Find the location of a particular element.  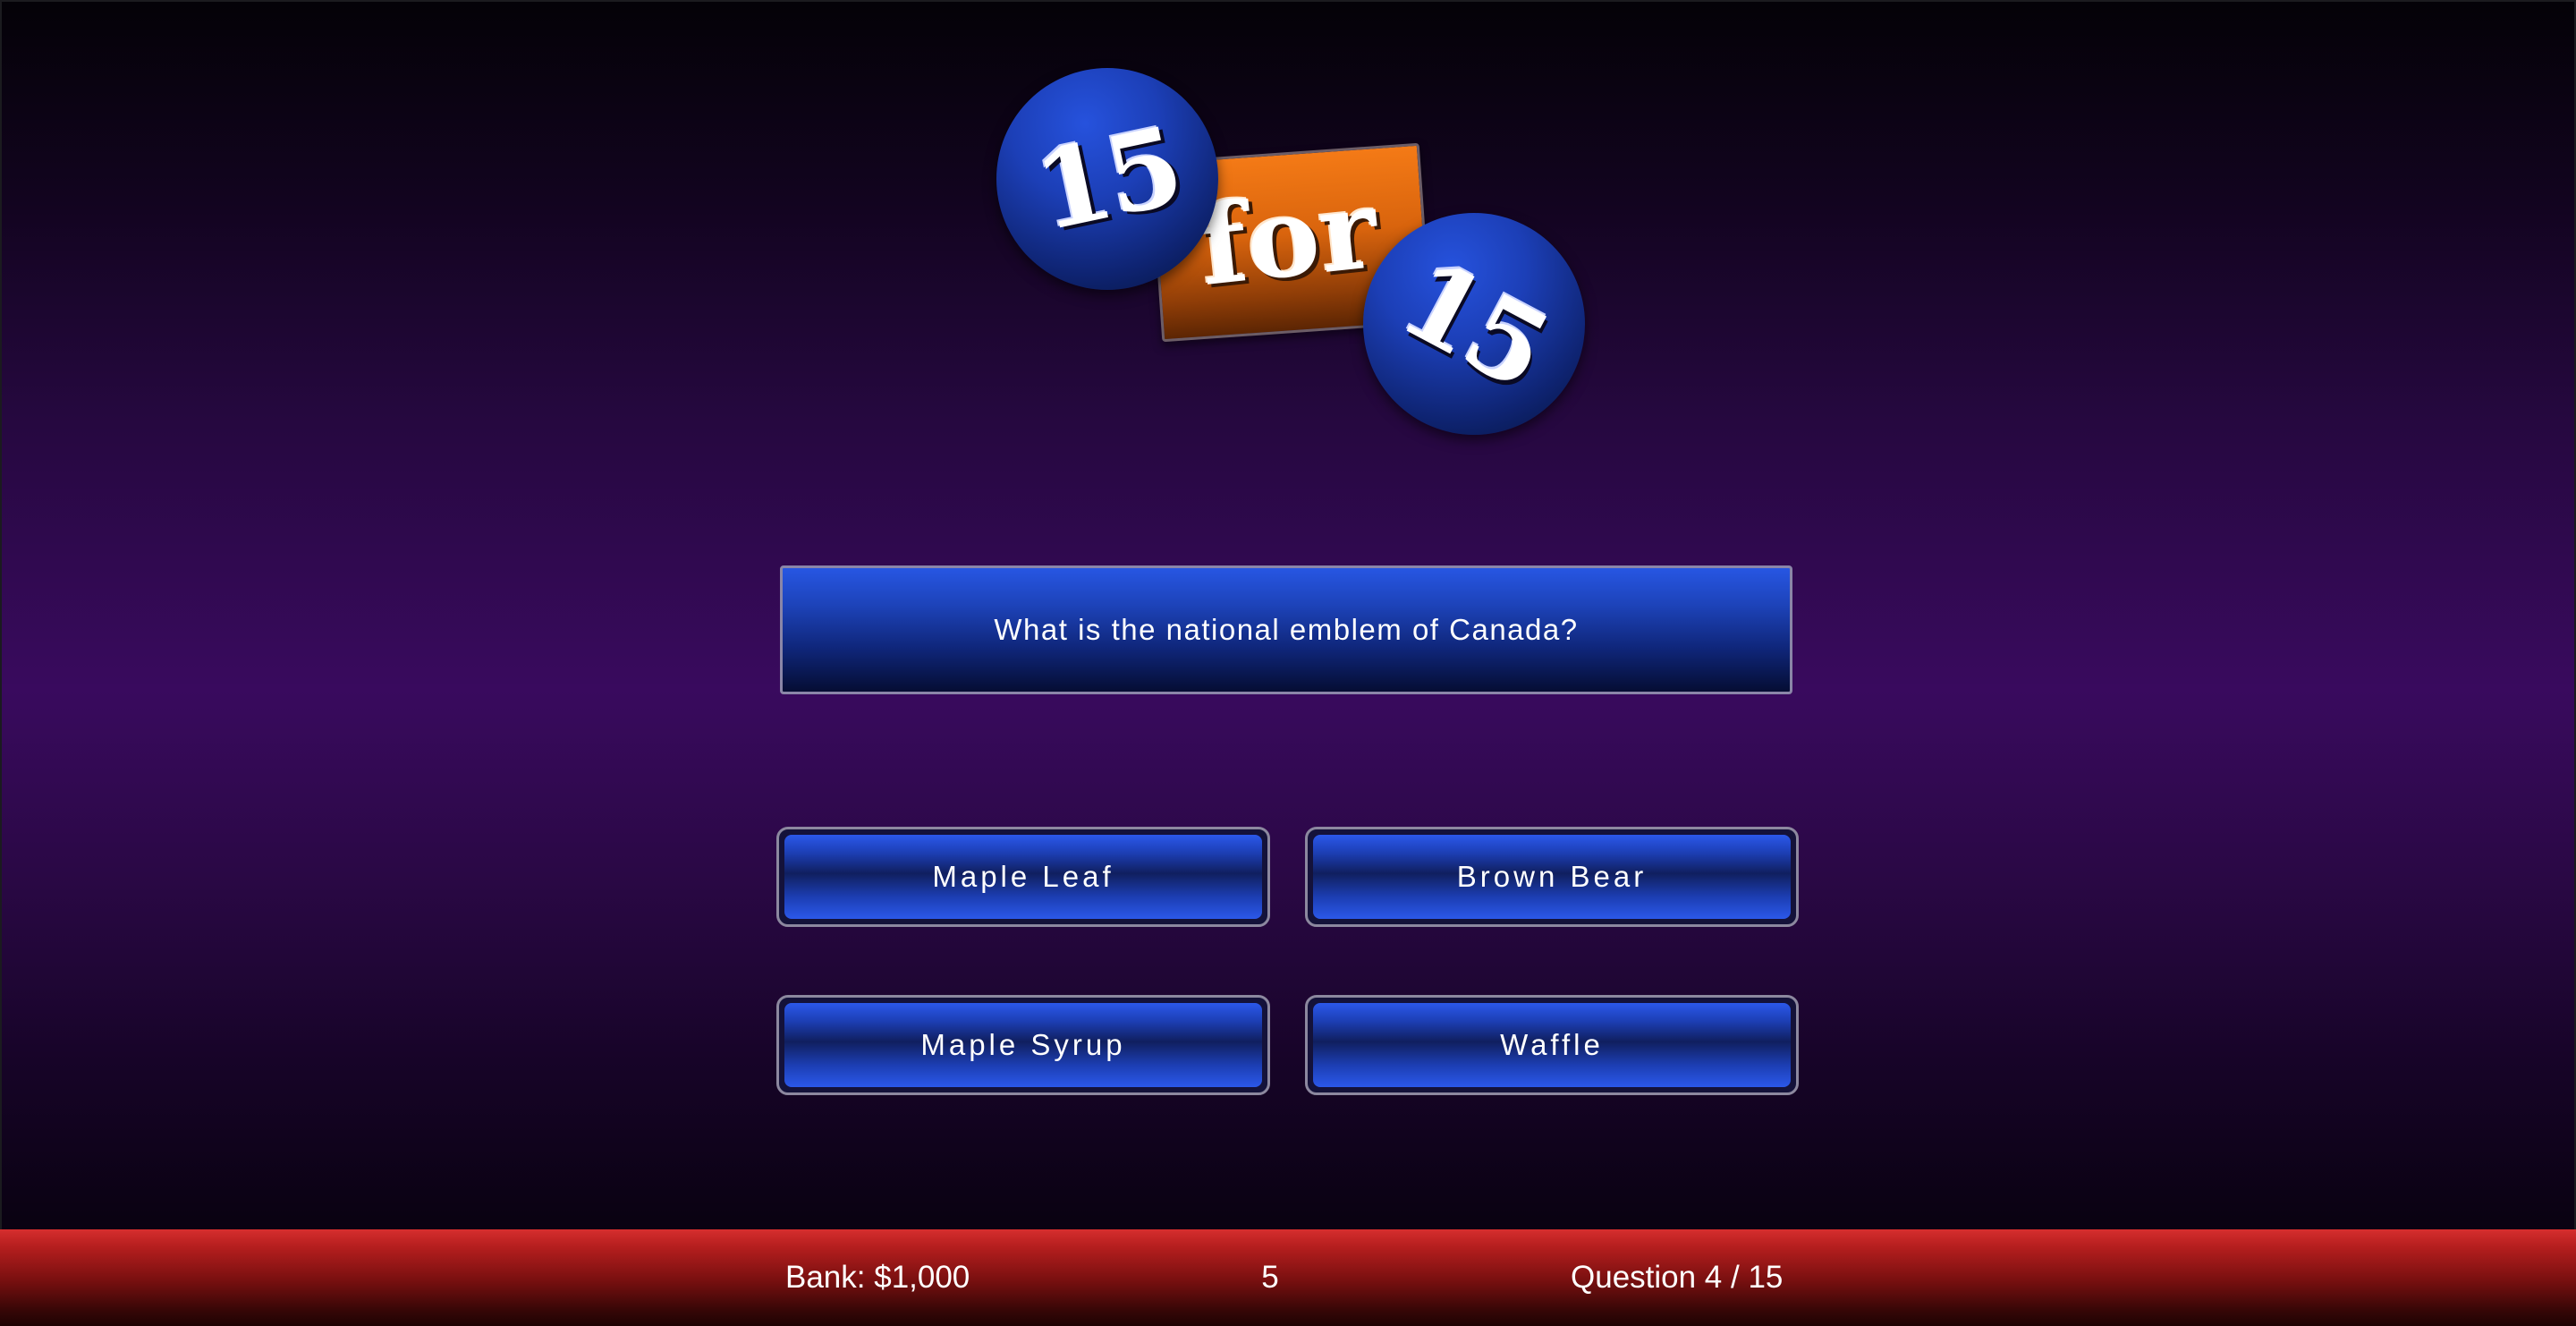

logo-ball-left: 15 is located at coordinates (1107, 179).